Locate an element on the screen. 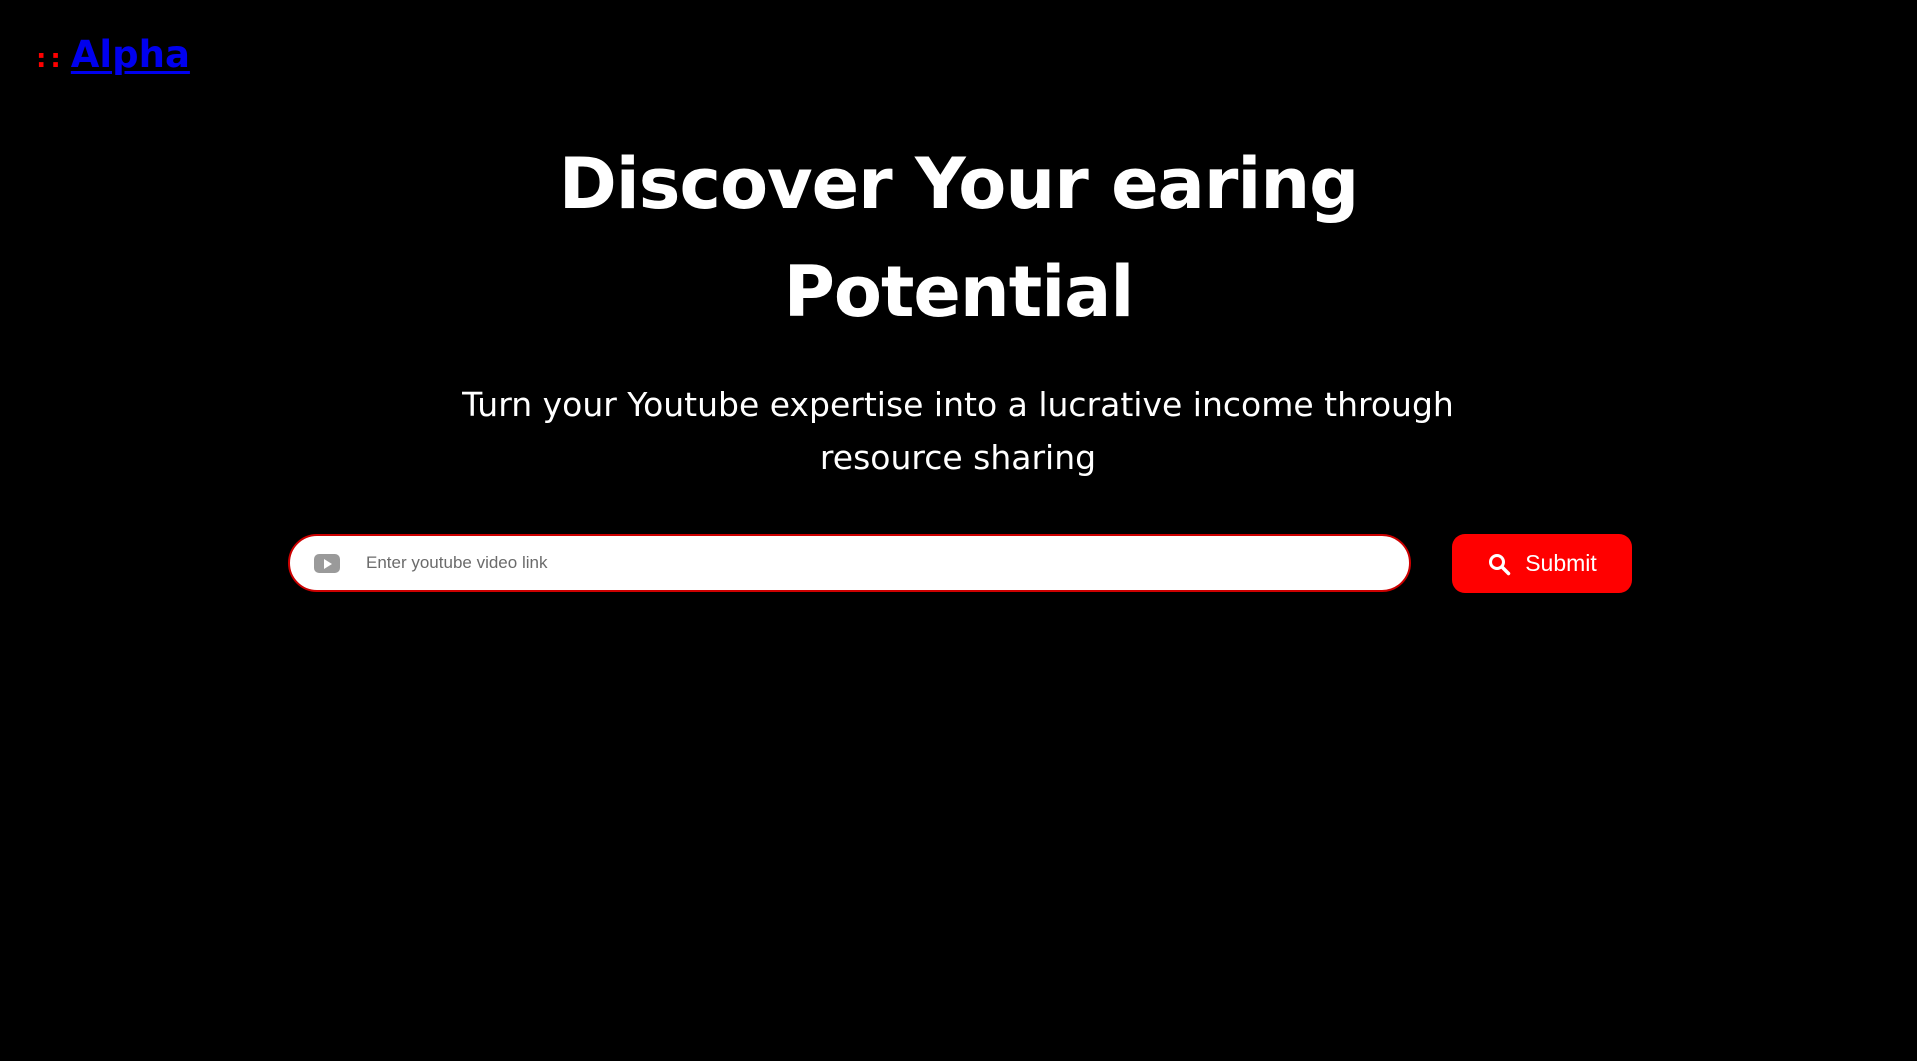  youtube-icon is located at coordinates (327, 563).